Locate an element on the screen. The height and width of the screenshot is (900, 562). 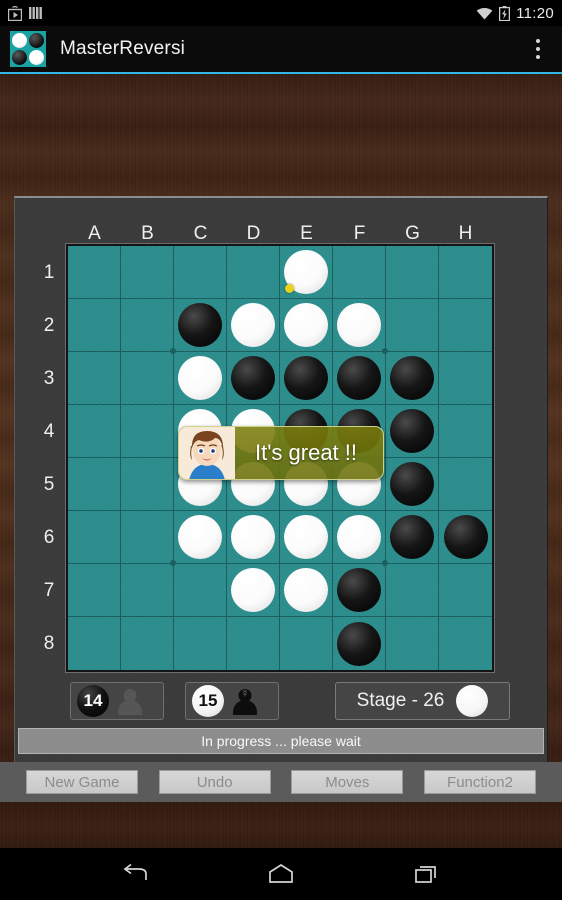
board-row-label-5: 5 is located at coordinates (49, 484).